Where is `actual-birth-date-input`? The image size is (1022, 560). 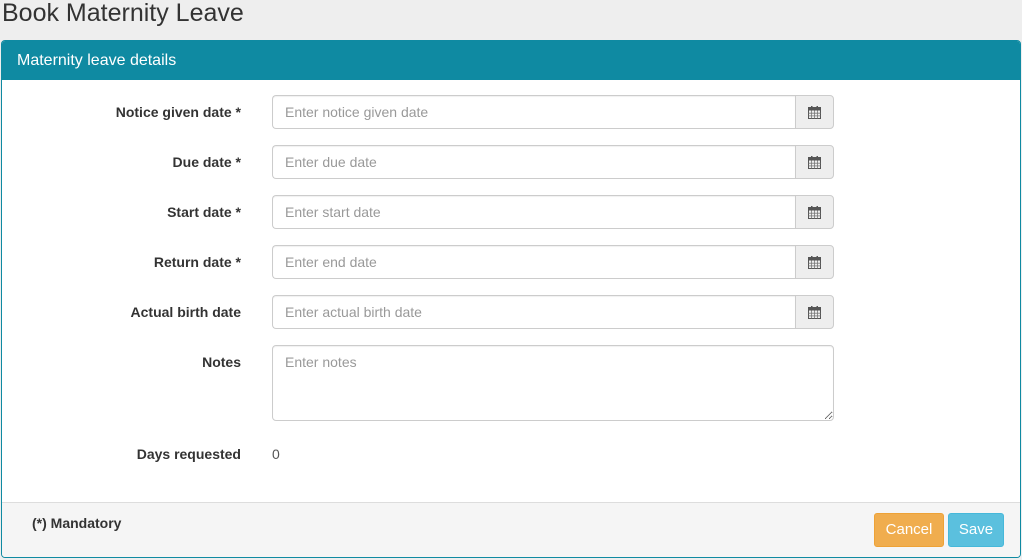
actual-birth-date-input is located at coordinates (533, 312).